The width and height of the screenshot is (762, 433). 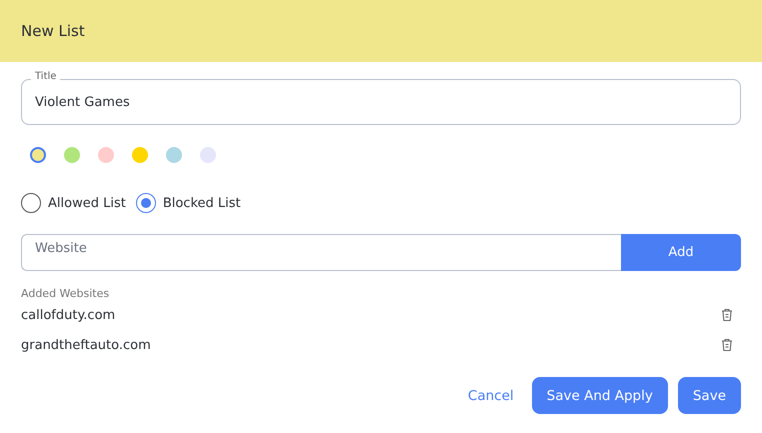 I want to click on radio-label: Allowed List, so click(x=87, y=203).